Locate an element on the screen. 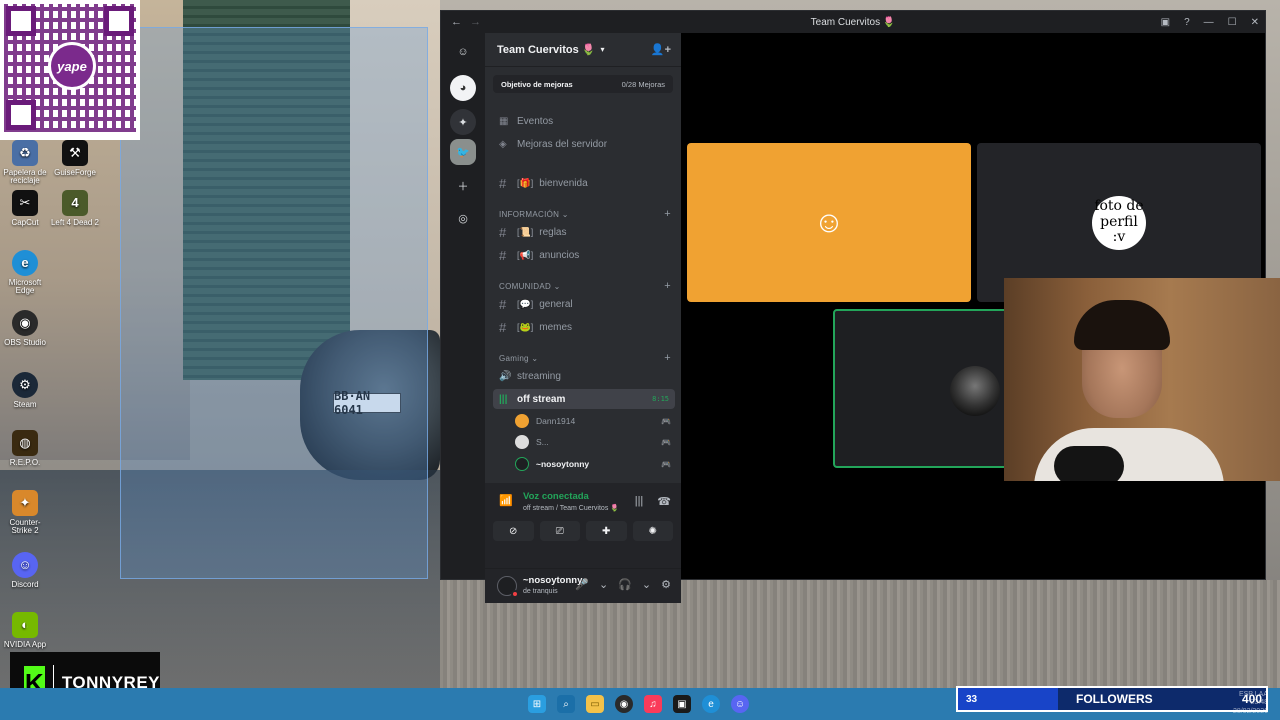  window-controls: ▣ ? — ☐ ✕ is located at coordinates (1210, 22).